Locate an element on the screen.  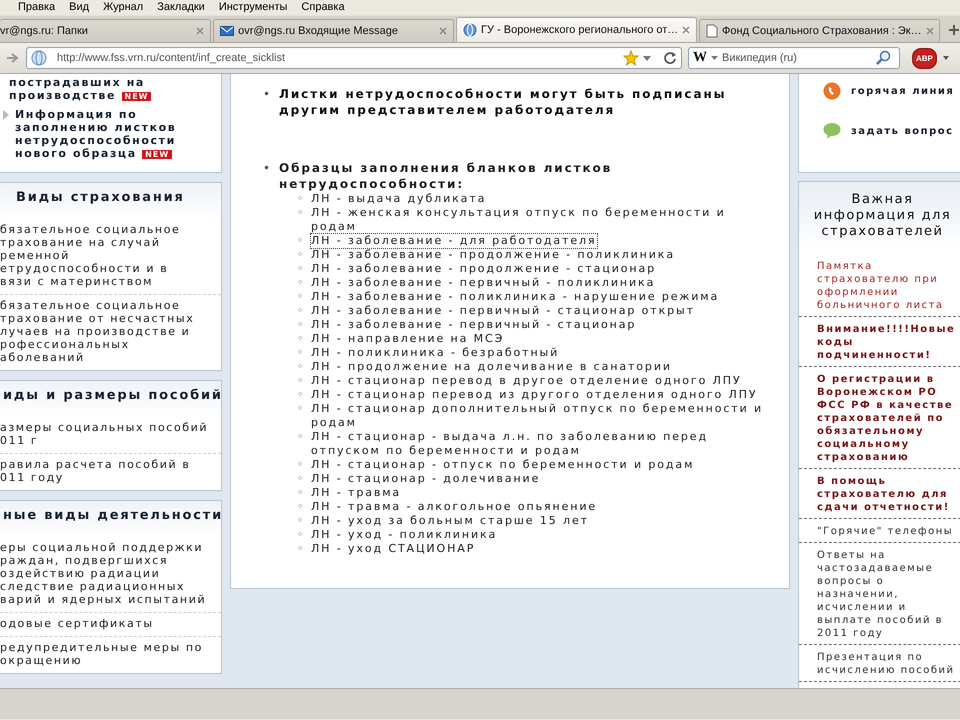
plus-icon is located at coordinates (954, 30).